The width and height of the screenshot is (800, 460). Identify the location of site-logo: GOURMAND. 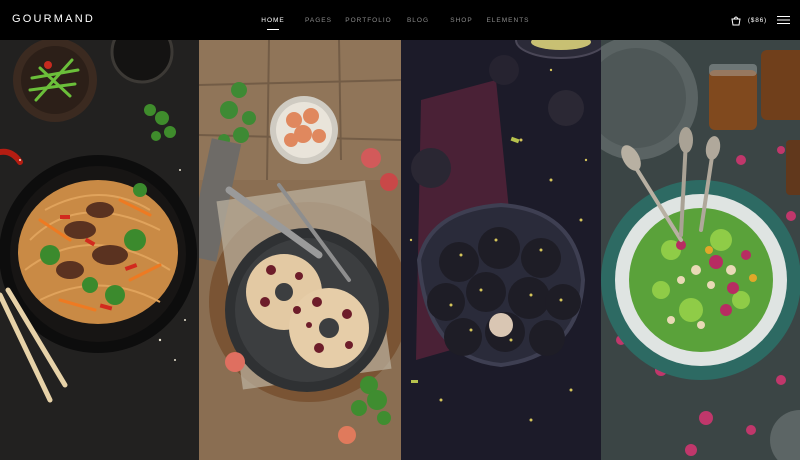
(53, 19).